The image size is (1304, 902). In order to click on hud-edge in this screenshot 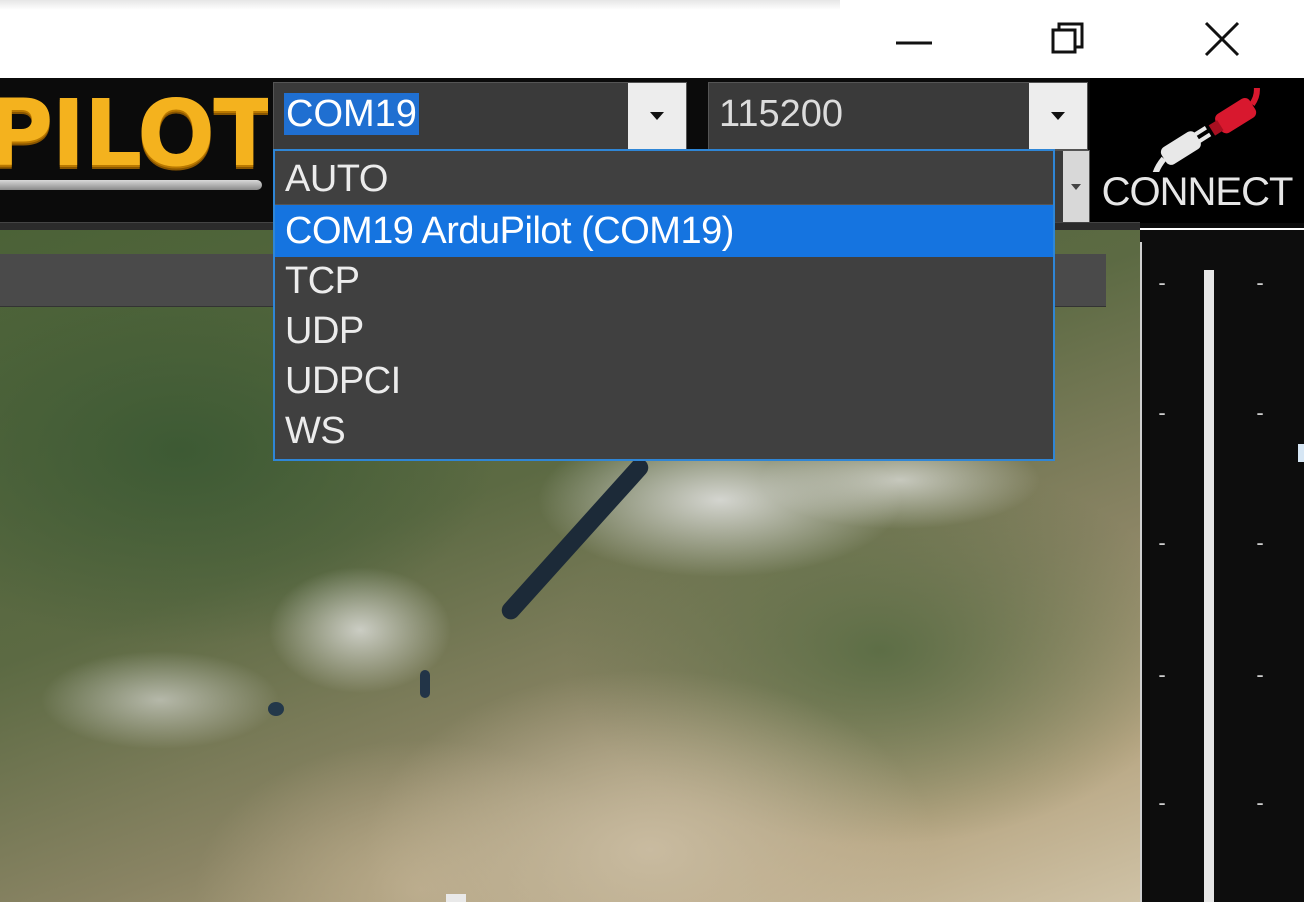, I will do `click(1141, 572)`.